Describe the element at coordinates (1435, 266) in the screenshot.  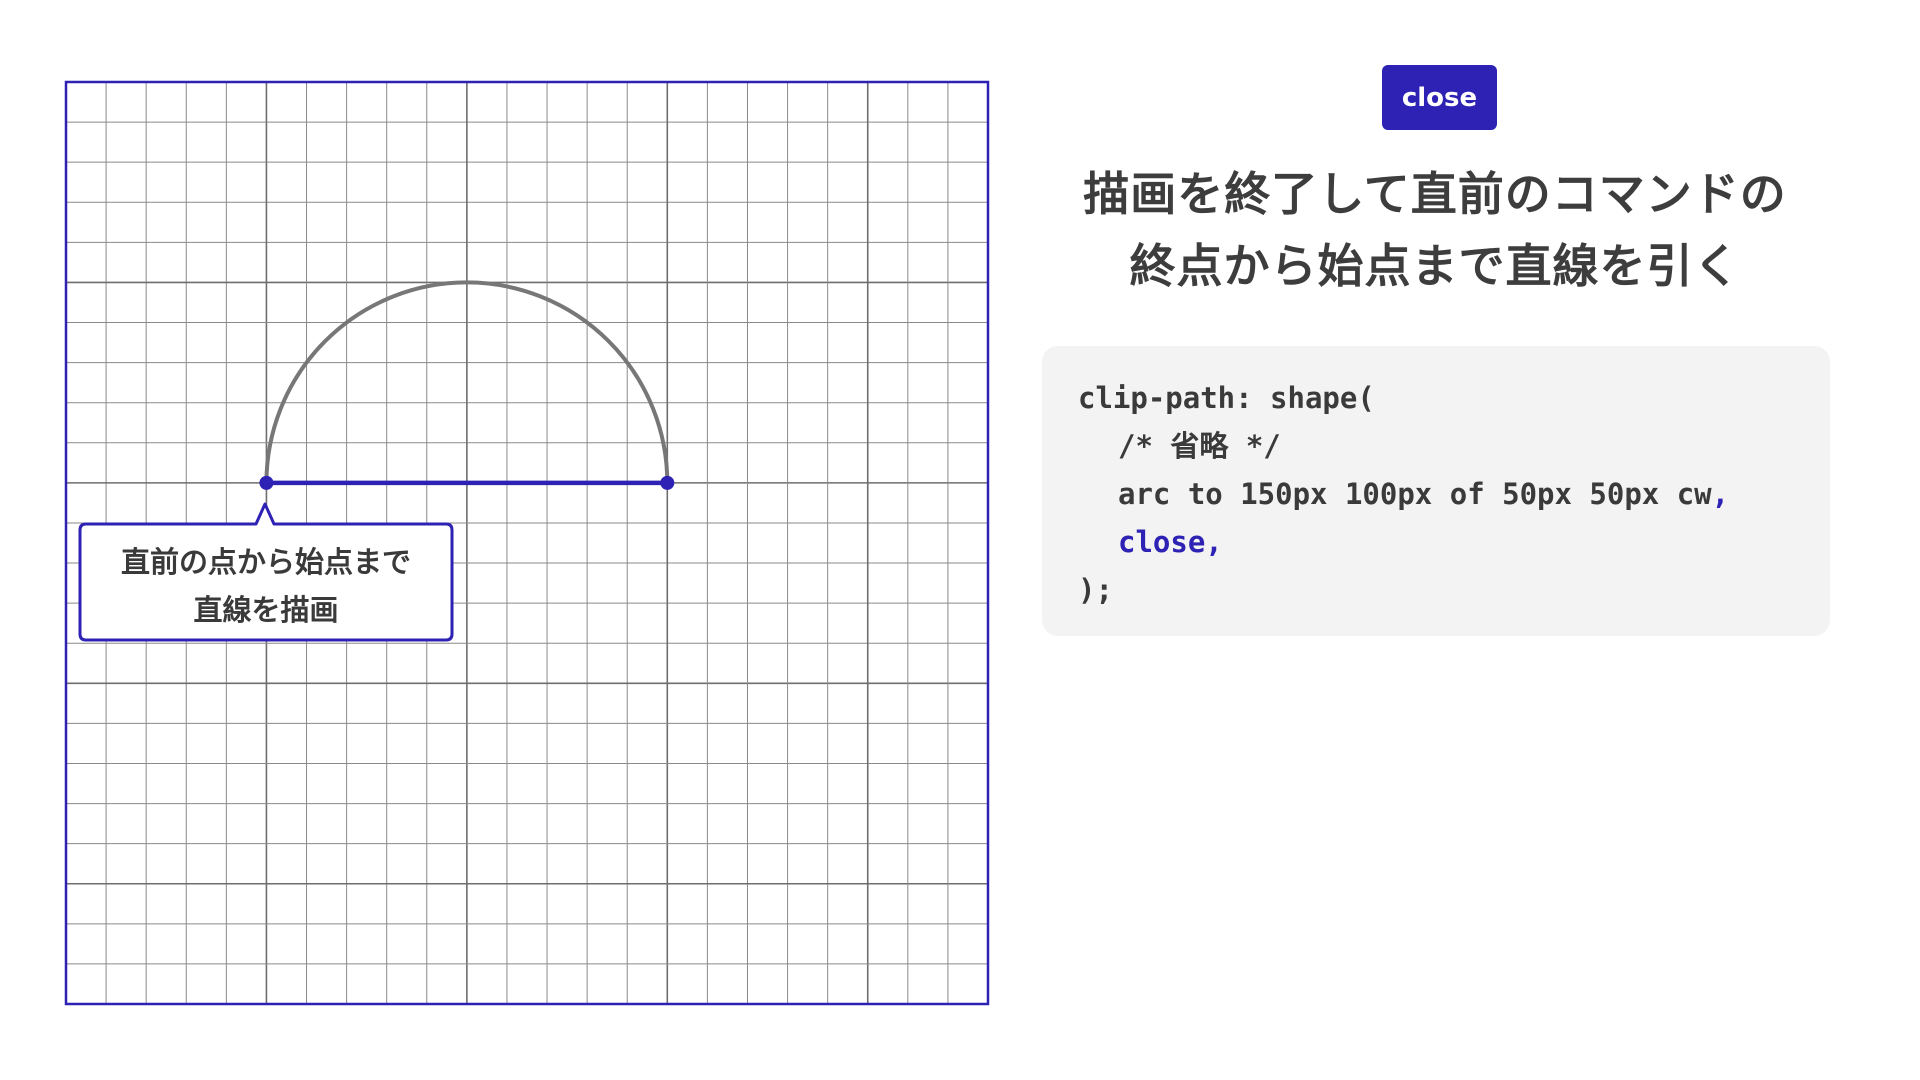
I see `title-line-2: 終点から始点まで直線を引く` at that location.